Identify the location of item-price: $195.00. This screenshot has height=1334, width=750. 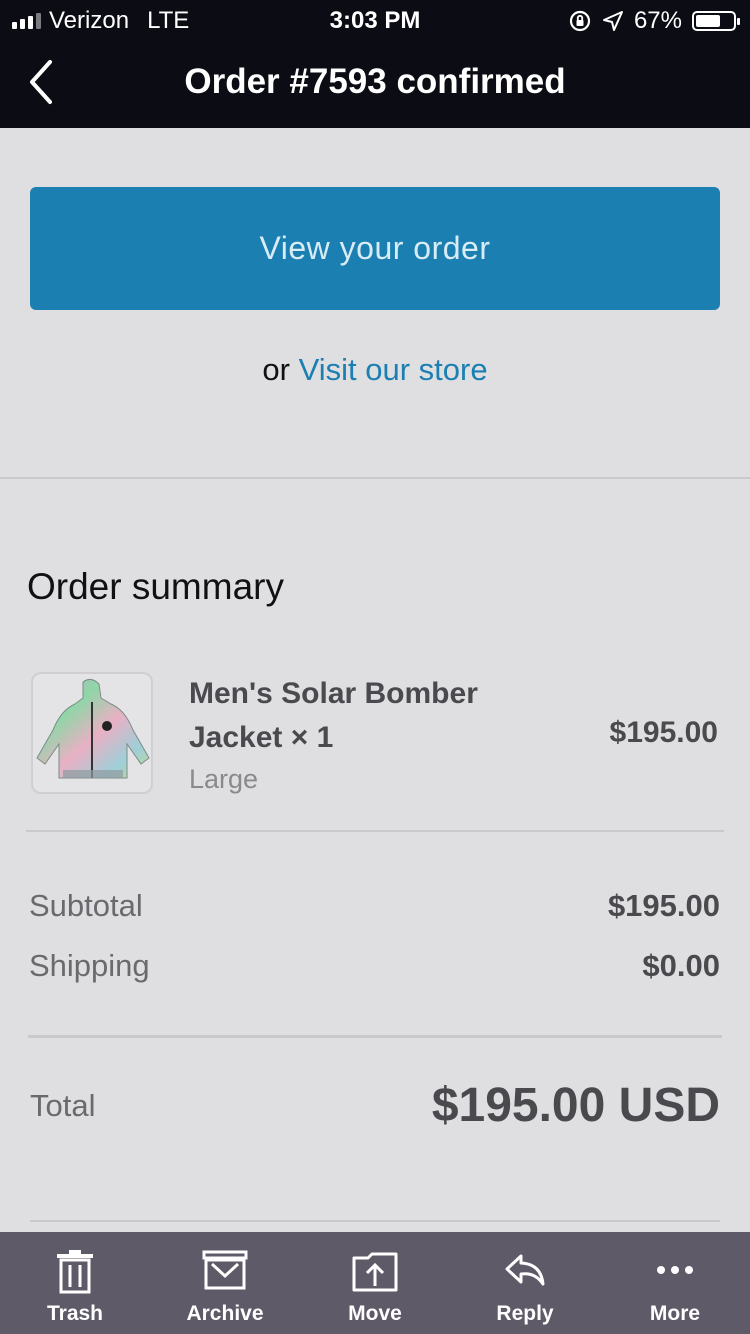
(663, 732).